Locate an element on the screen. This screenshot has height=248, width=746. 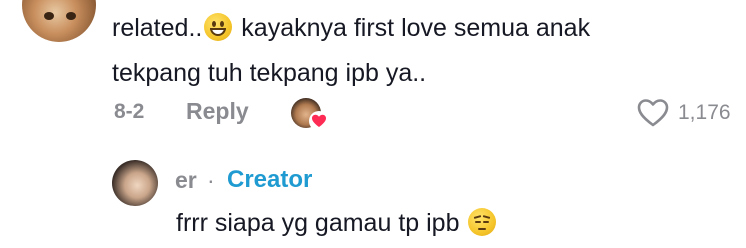
heart-outline-icon is located at coordinates (653, 113).